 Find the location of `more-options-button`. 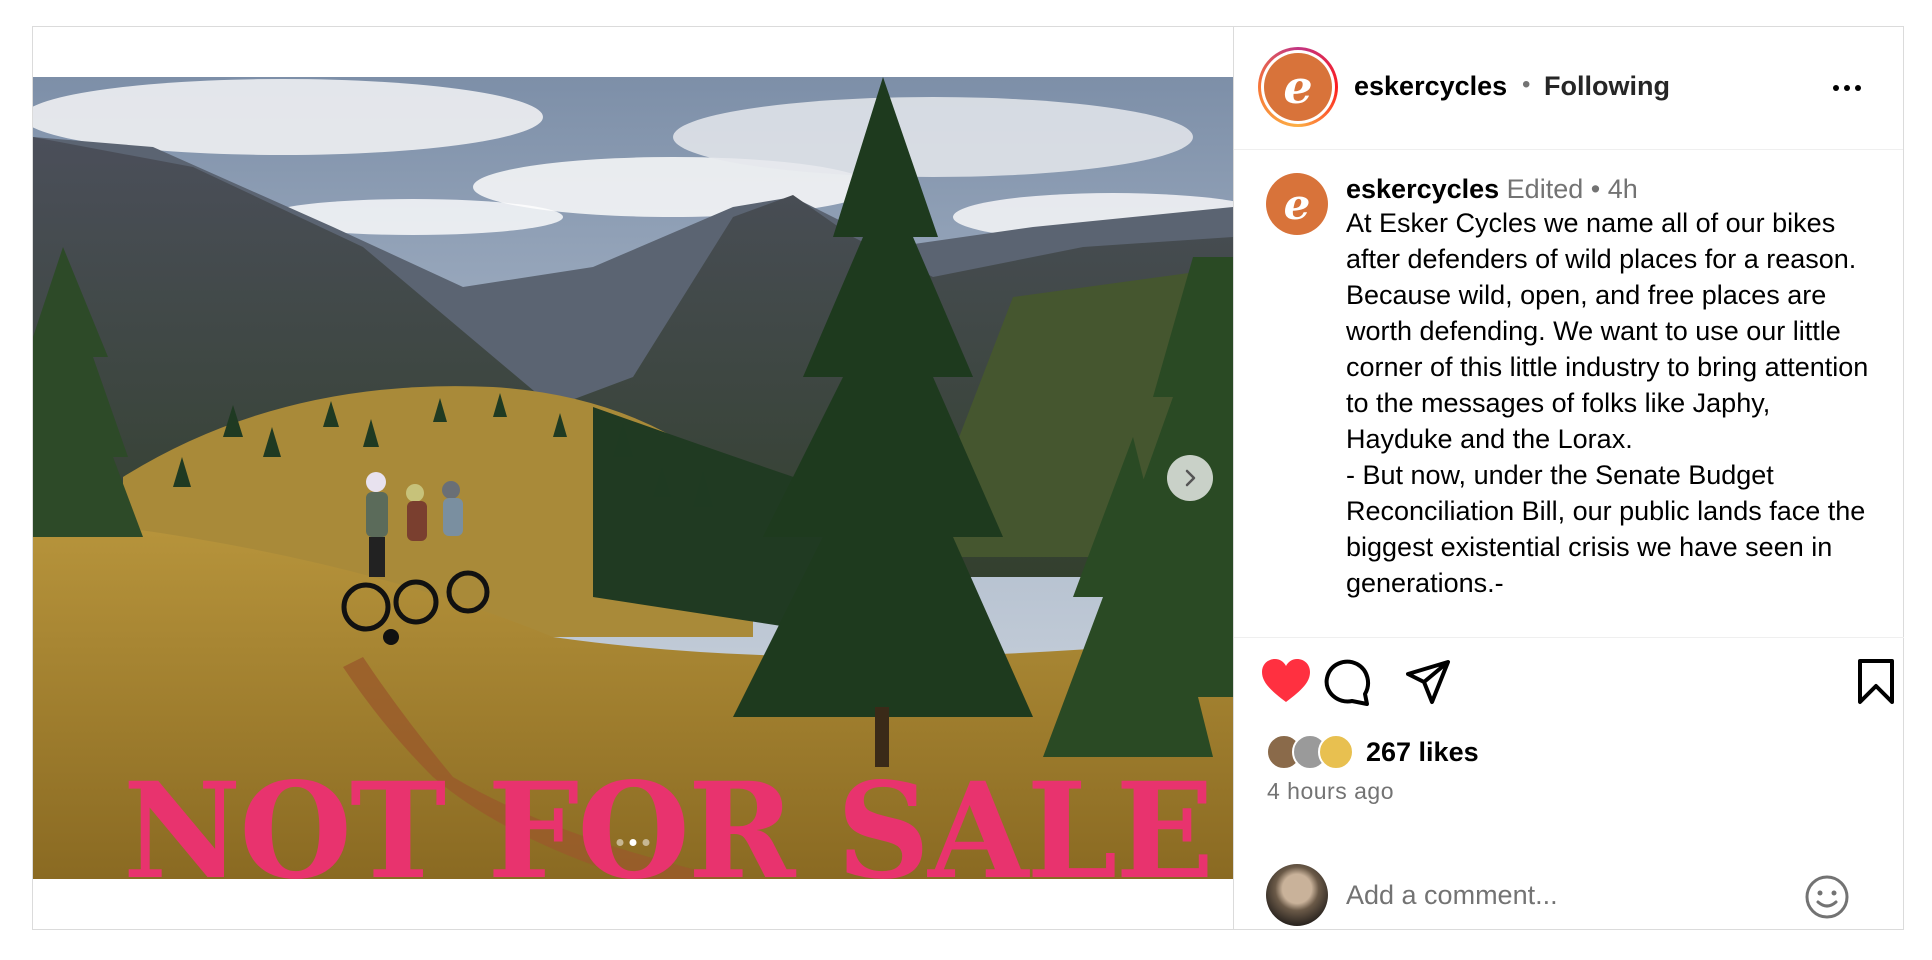

more-options-button is located at coordinates (1847, 88).